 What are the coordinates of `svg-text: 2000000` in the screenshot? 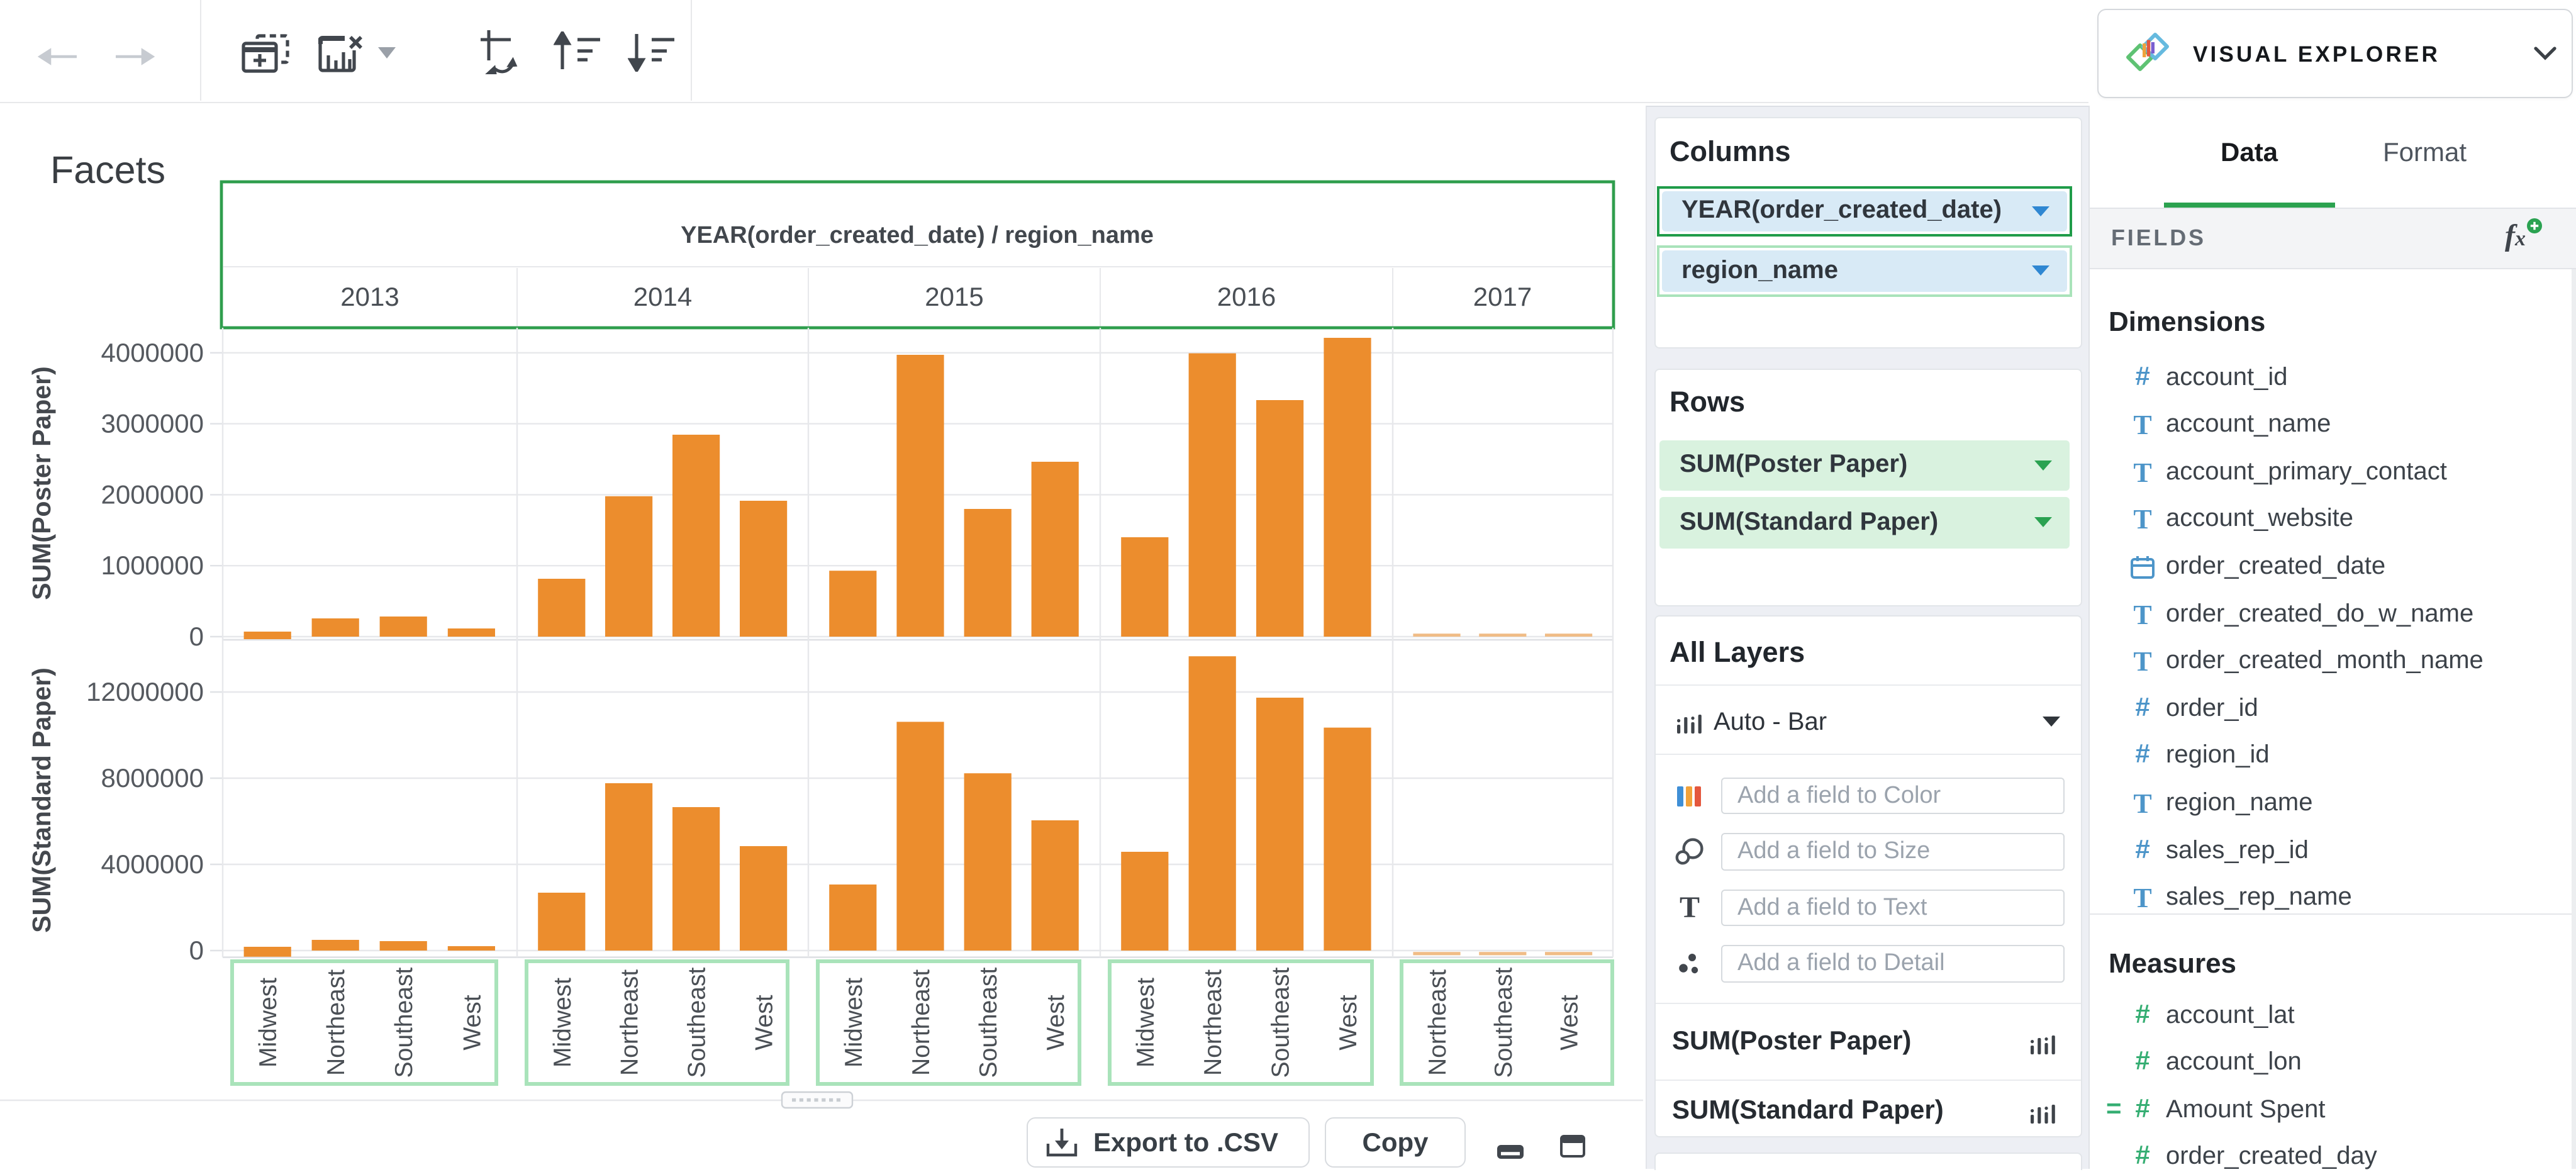 It's located at (152, 494).